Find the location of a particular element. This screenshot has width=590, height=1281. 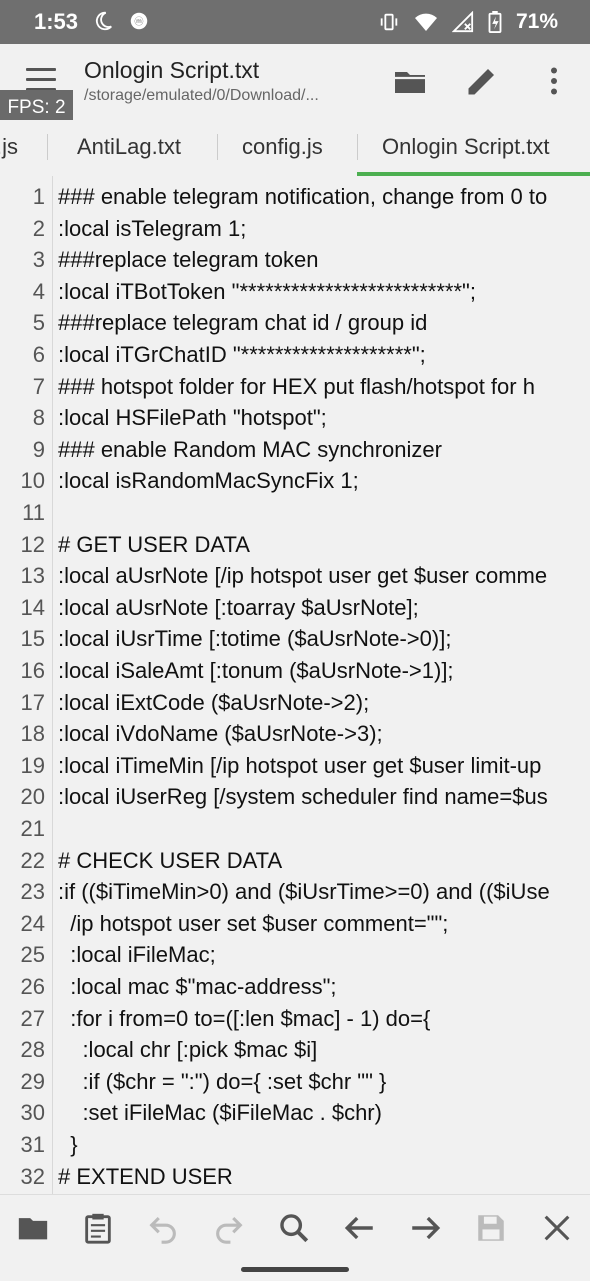

more-vert-icon is located at coordinates (554, 81).